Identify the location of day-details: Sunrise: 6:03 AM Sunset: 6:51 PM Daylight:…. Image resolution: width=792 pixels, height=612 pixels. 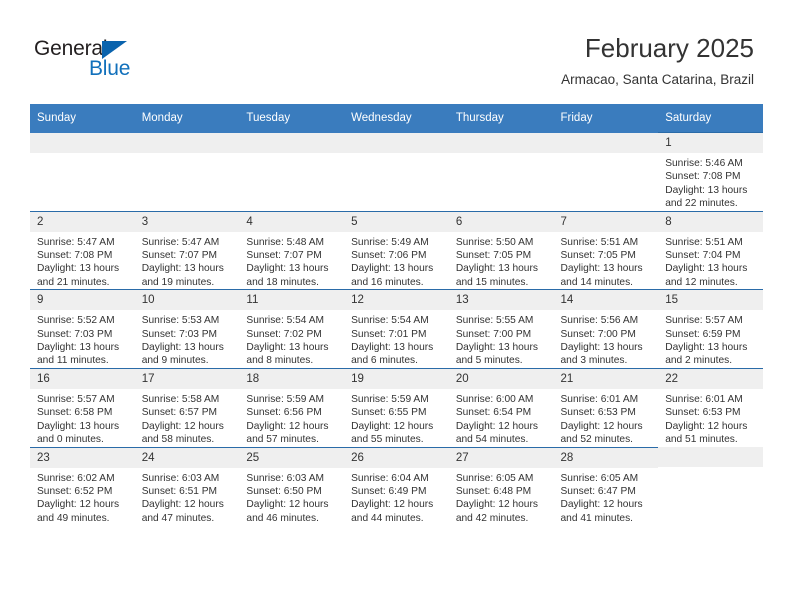
(187, 497).